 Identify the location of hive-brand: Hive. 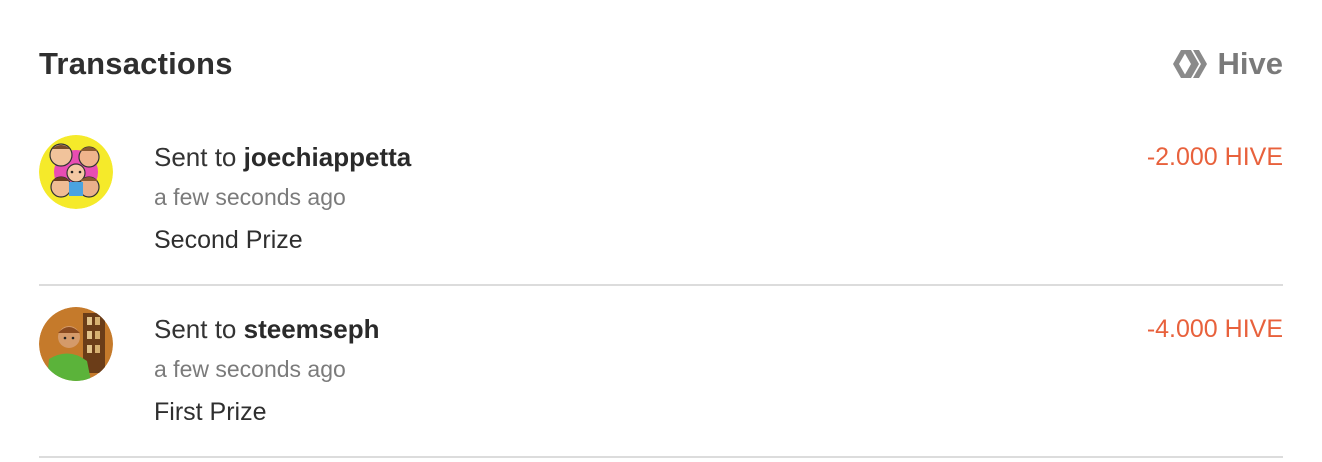
(1227, 64).